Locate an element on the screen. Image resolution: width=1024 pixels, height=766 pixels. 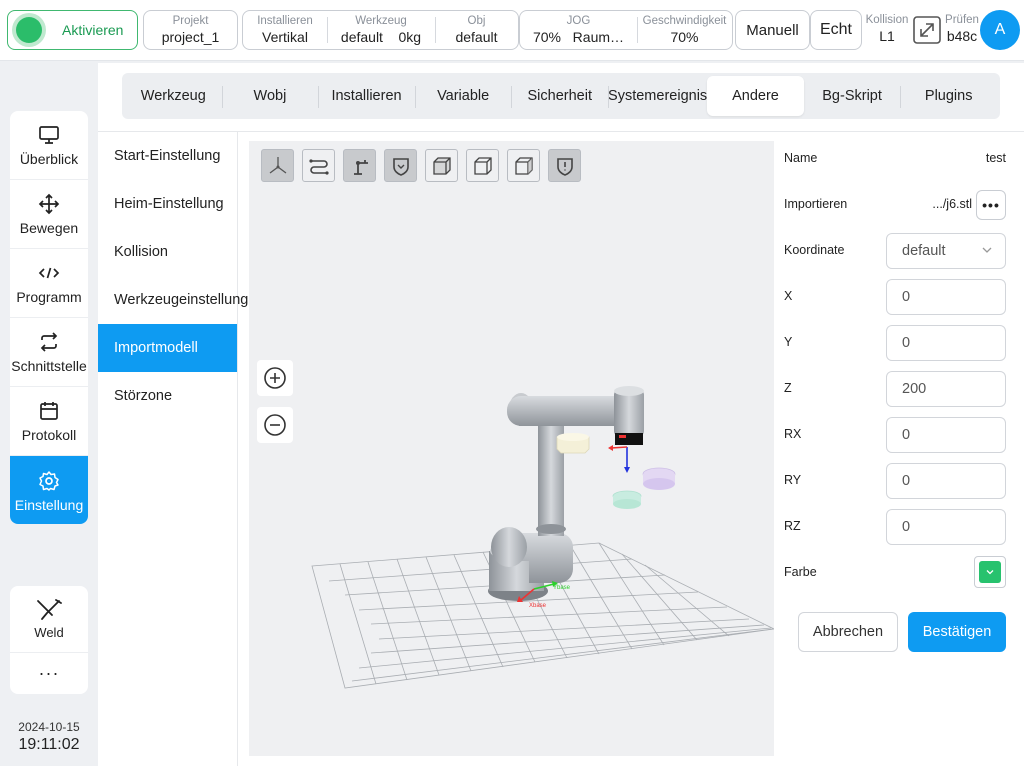
nav-item-protocol: Protokoll is located at coordinates (49, 421).